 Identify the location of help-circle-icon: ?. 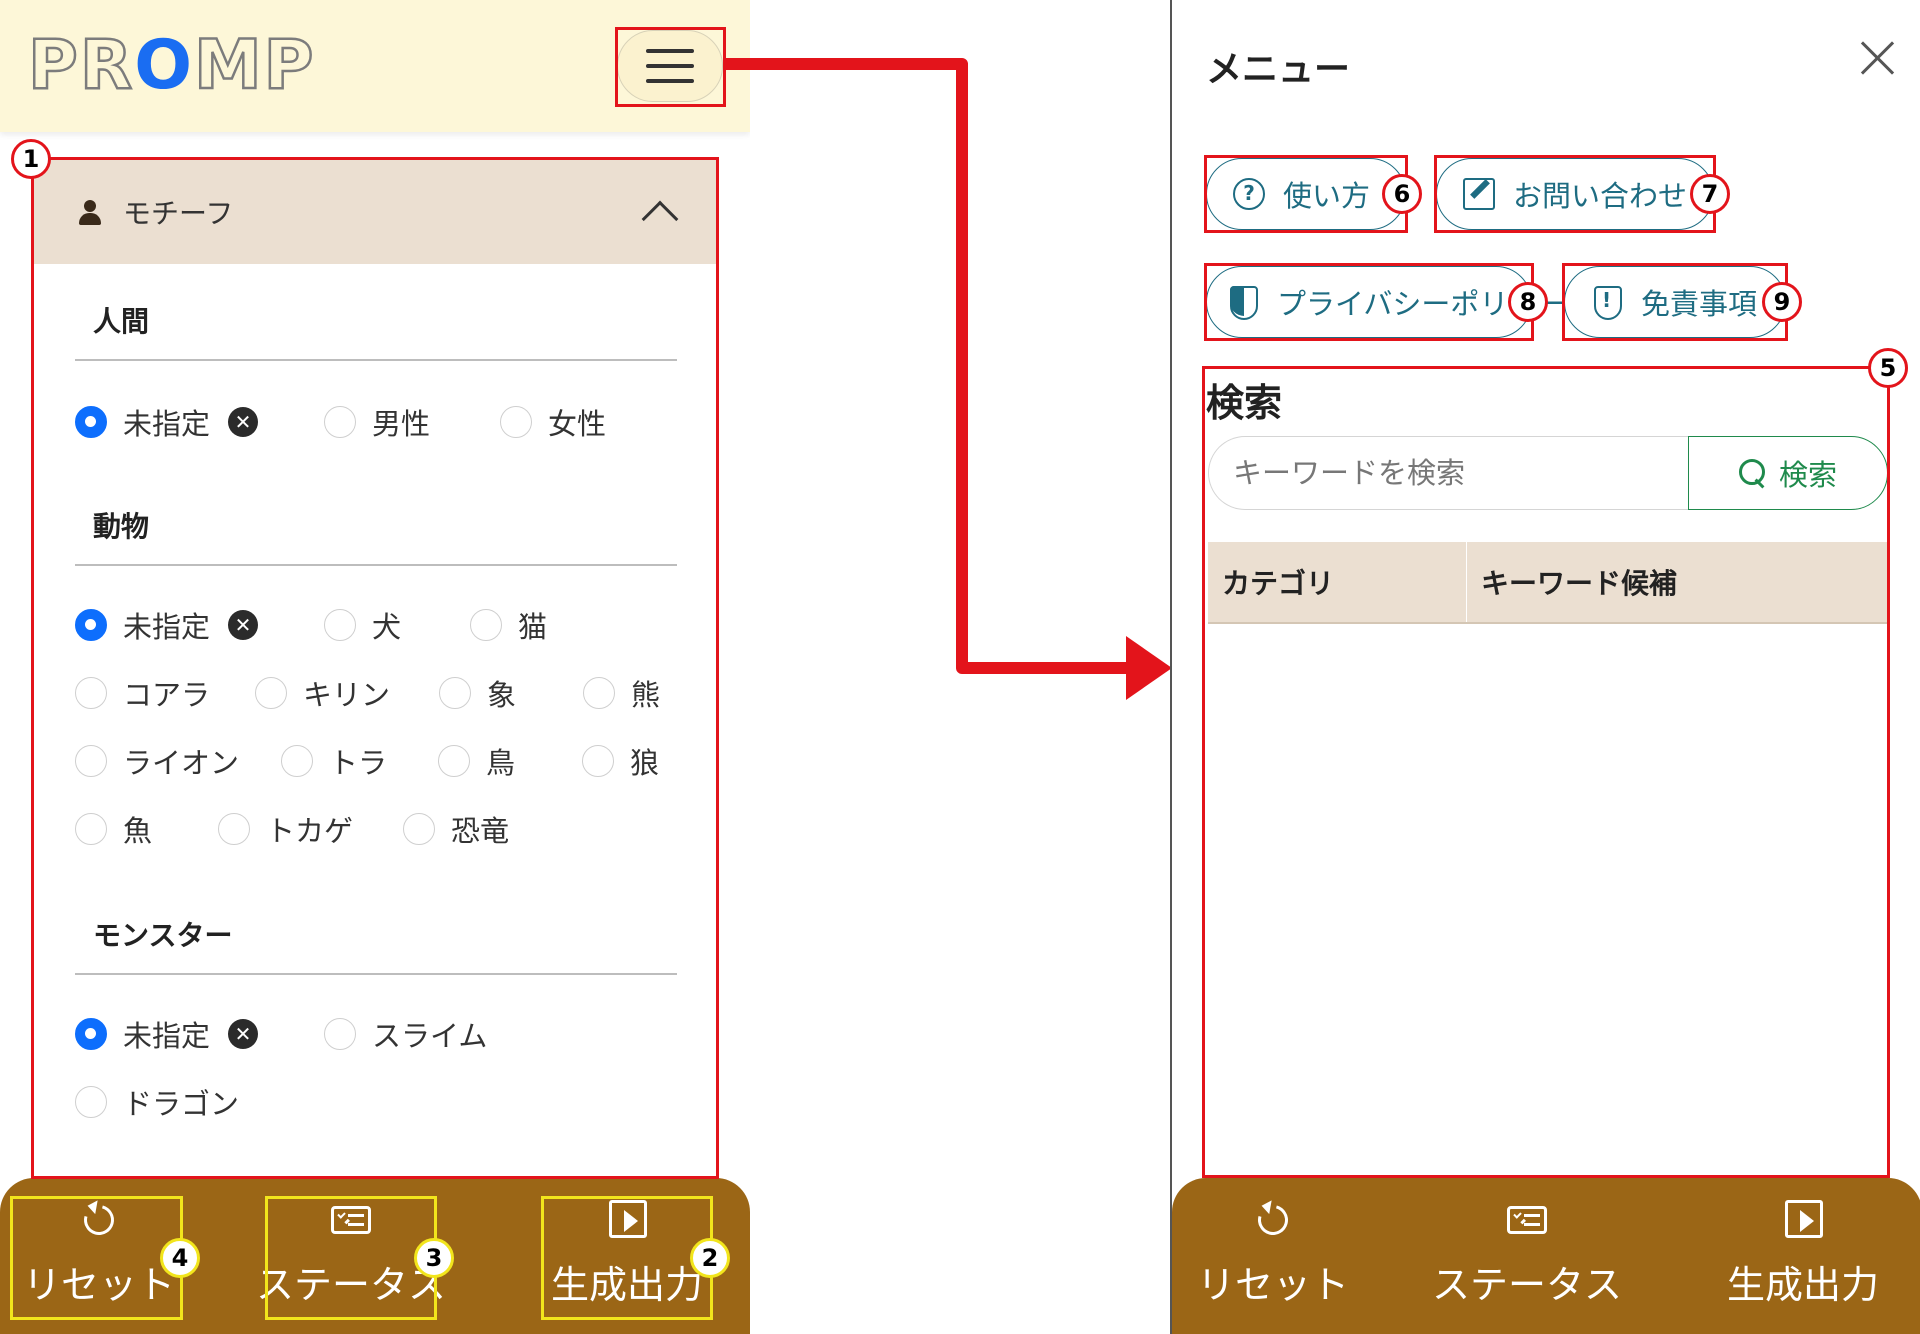
(1249, 194).